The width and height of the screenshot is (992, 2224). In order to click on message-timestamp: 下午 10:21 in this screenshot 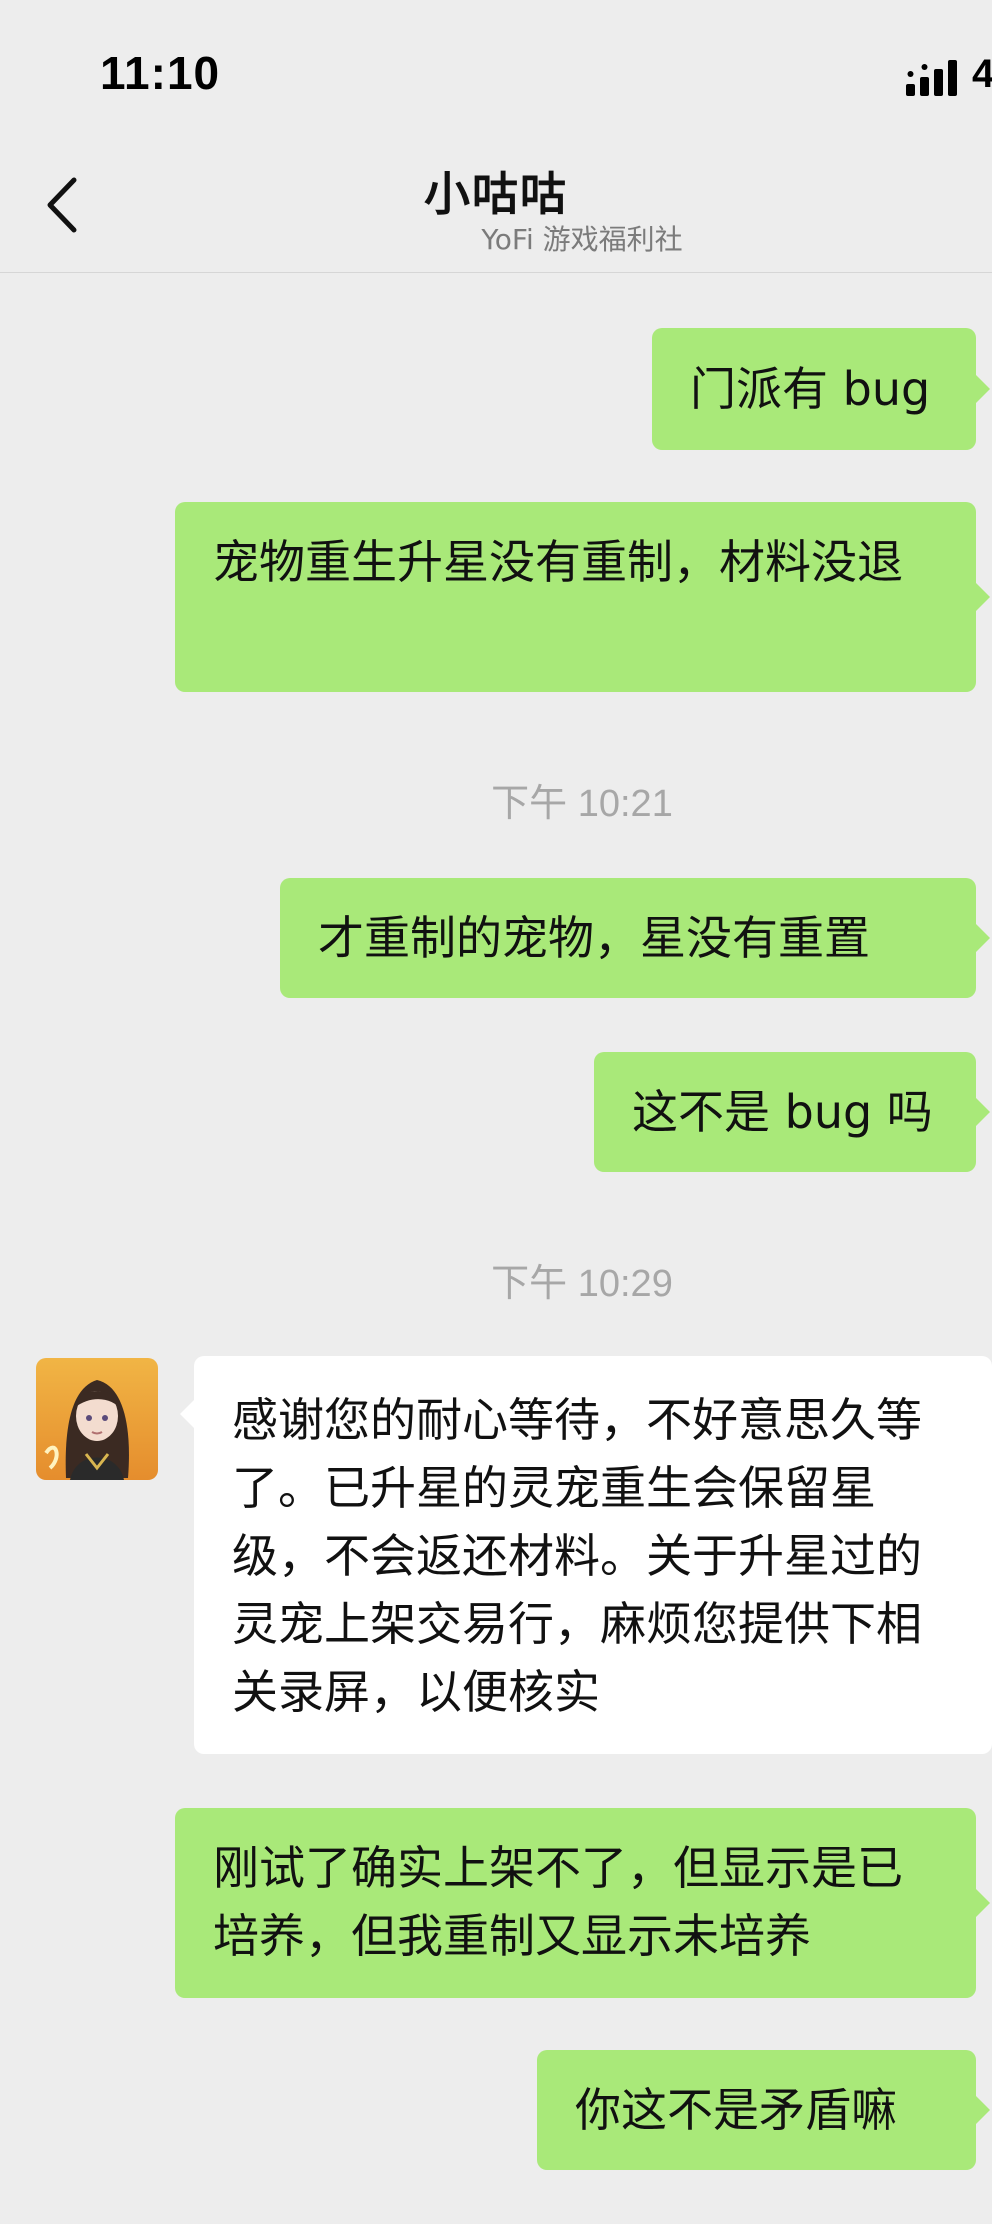, I will do `click(582, 804)`.